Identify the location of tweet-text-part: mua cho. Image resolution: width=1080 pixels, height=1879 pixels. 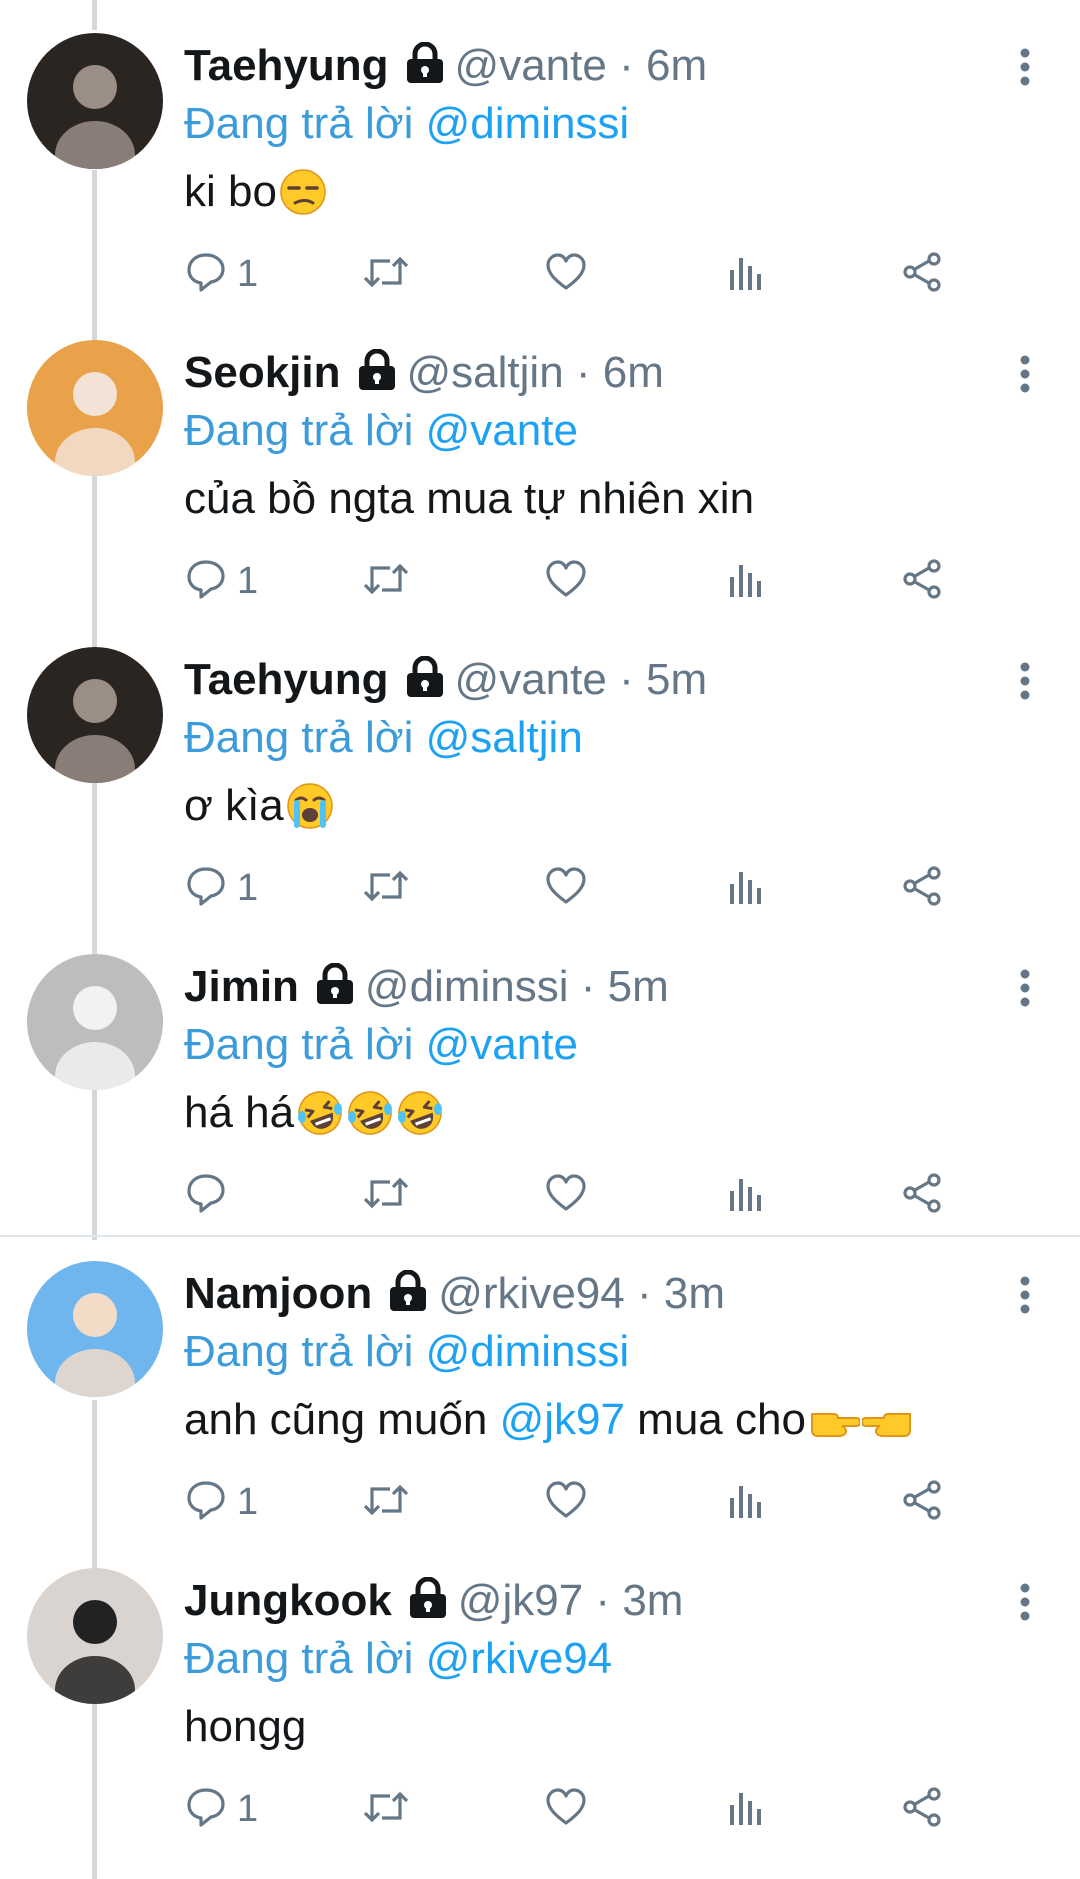
(715, 1419).